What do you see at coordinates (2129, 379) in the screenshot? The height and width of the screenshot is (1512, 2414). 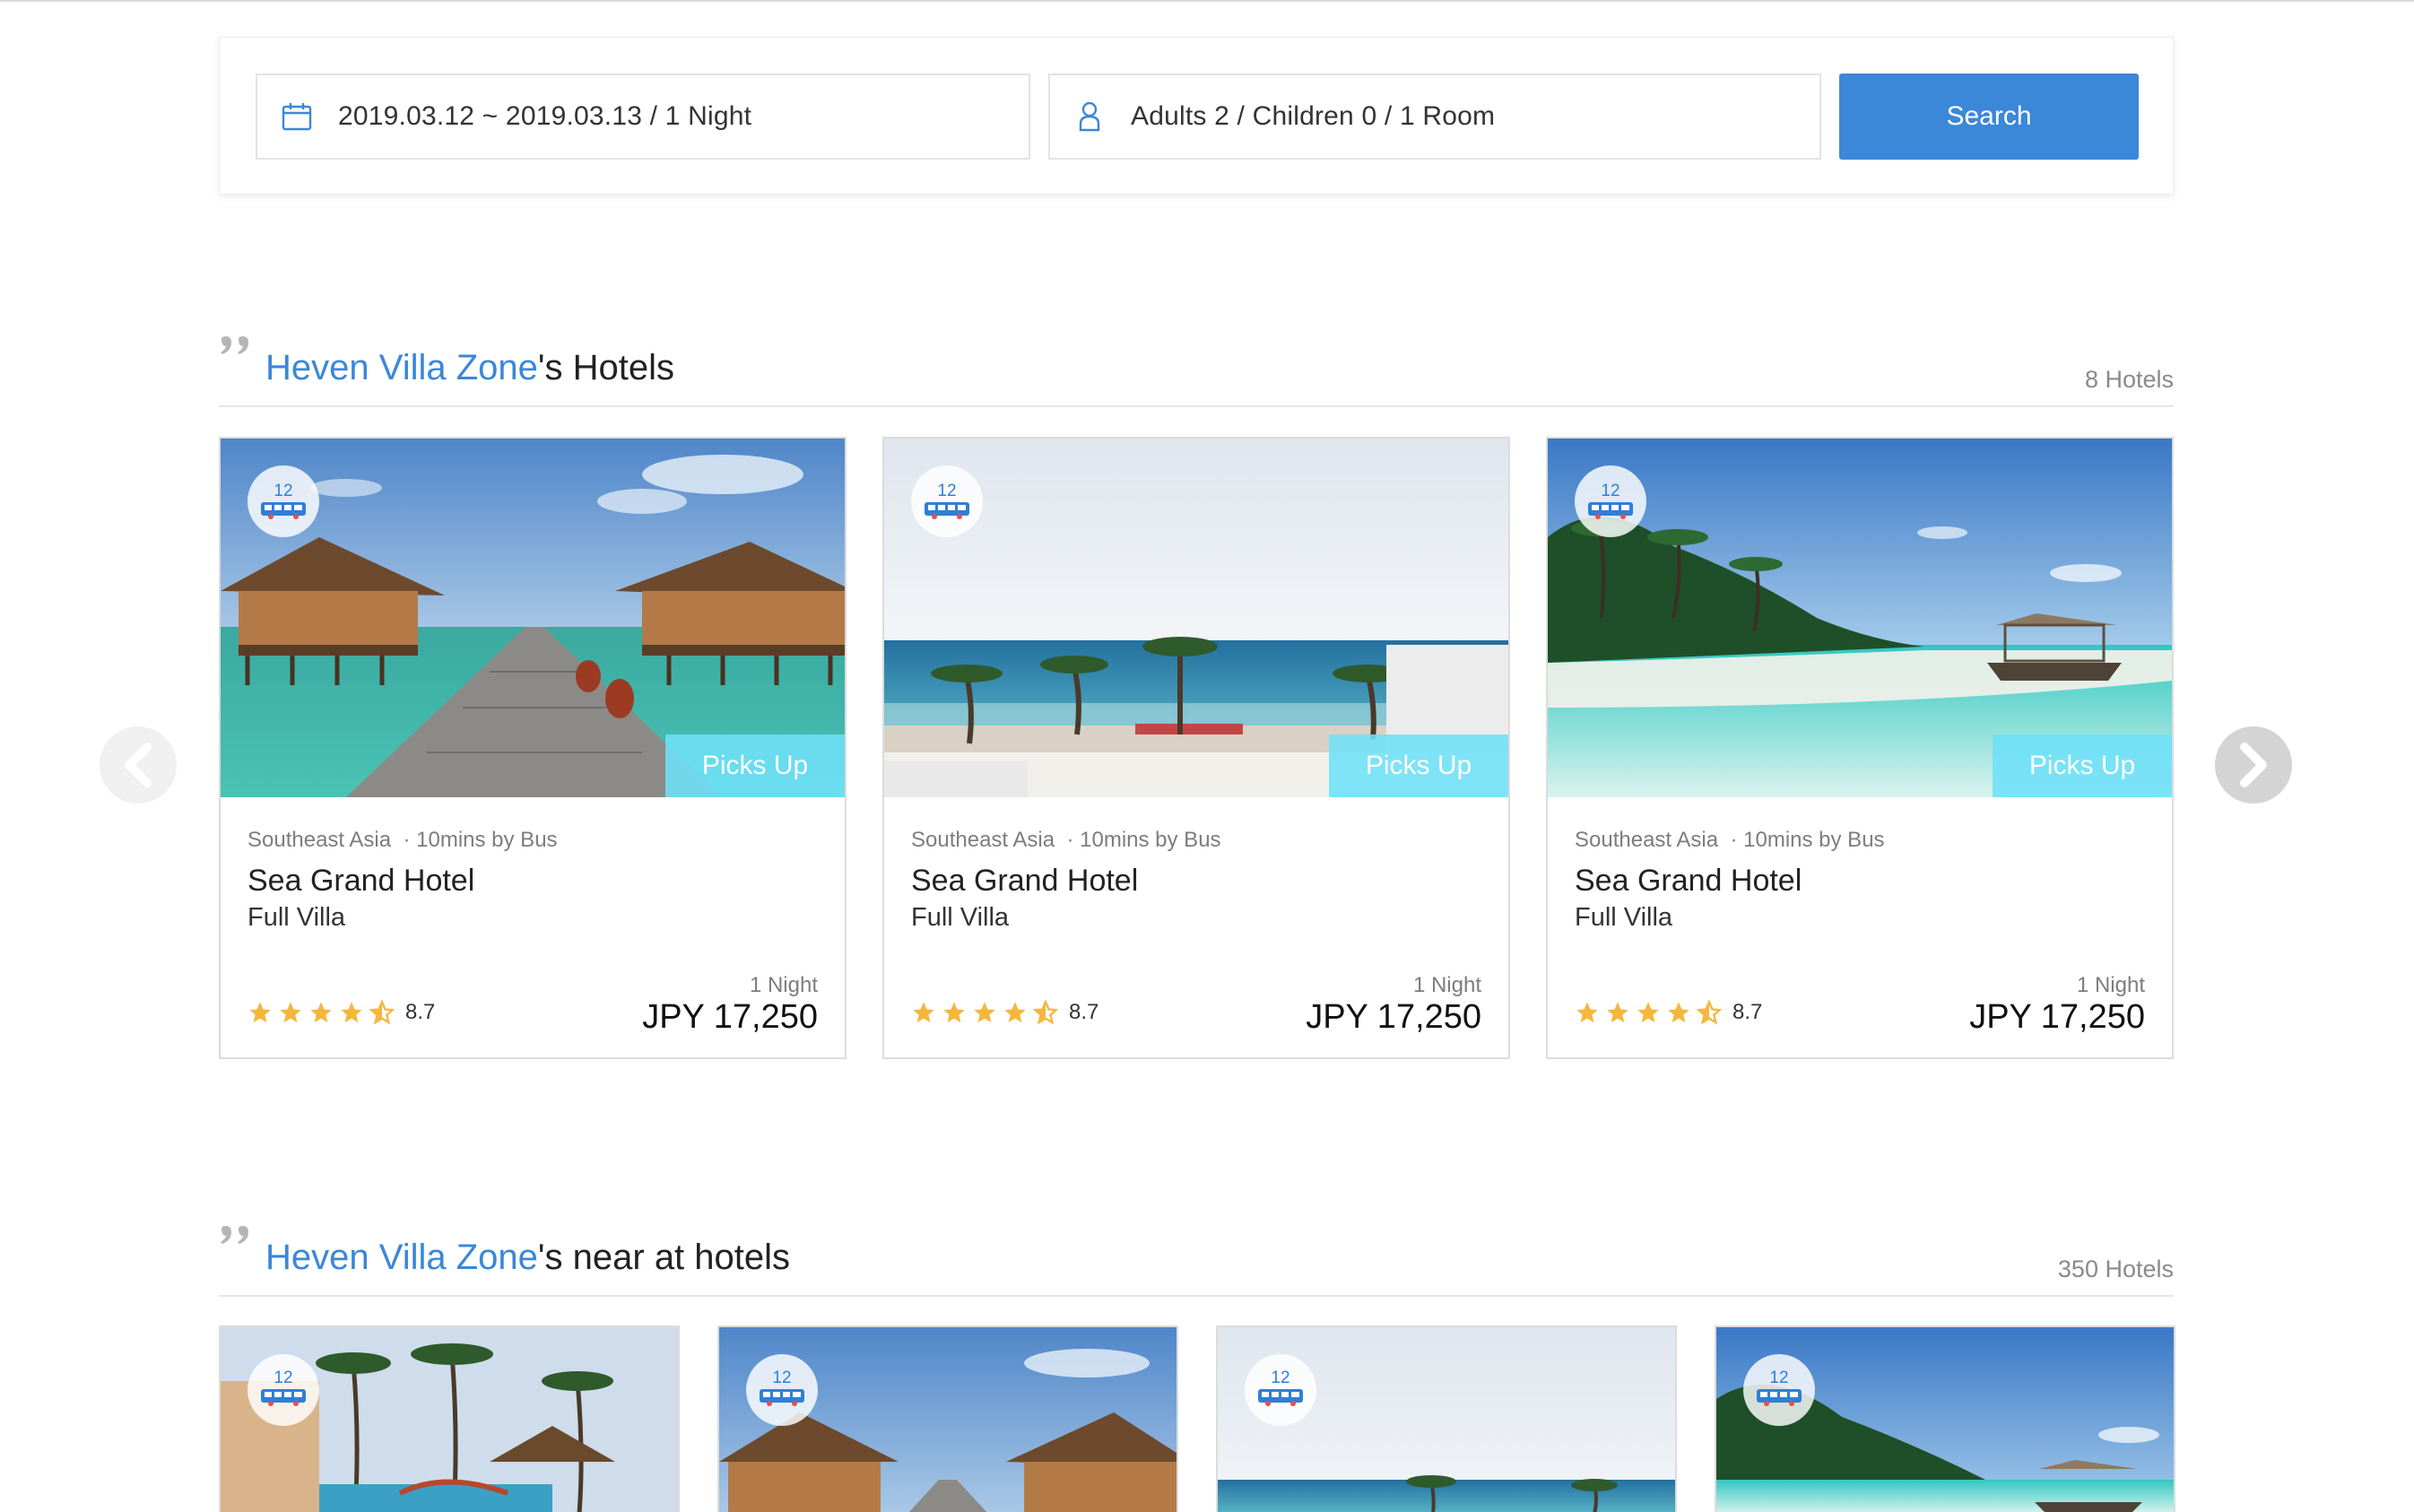 I see `hotel-count: 8 Hotels` at bounding box center [2129, 379].